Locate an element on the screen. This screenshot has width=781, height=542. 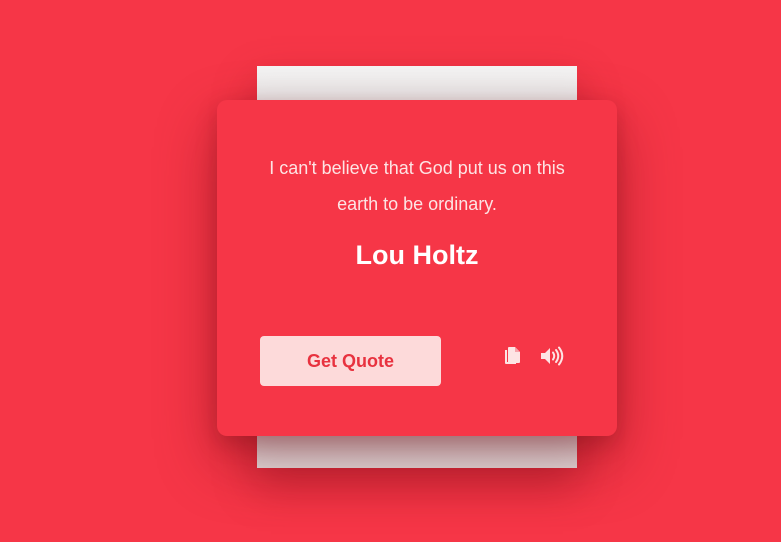
quote-author: Lou Holtz is located at coordinates (417, 255).